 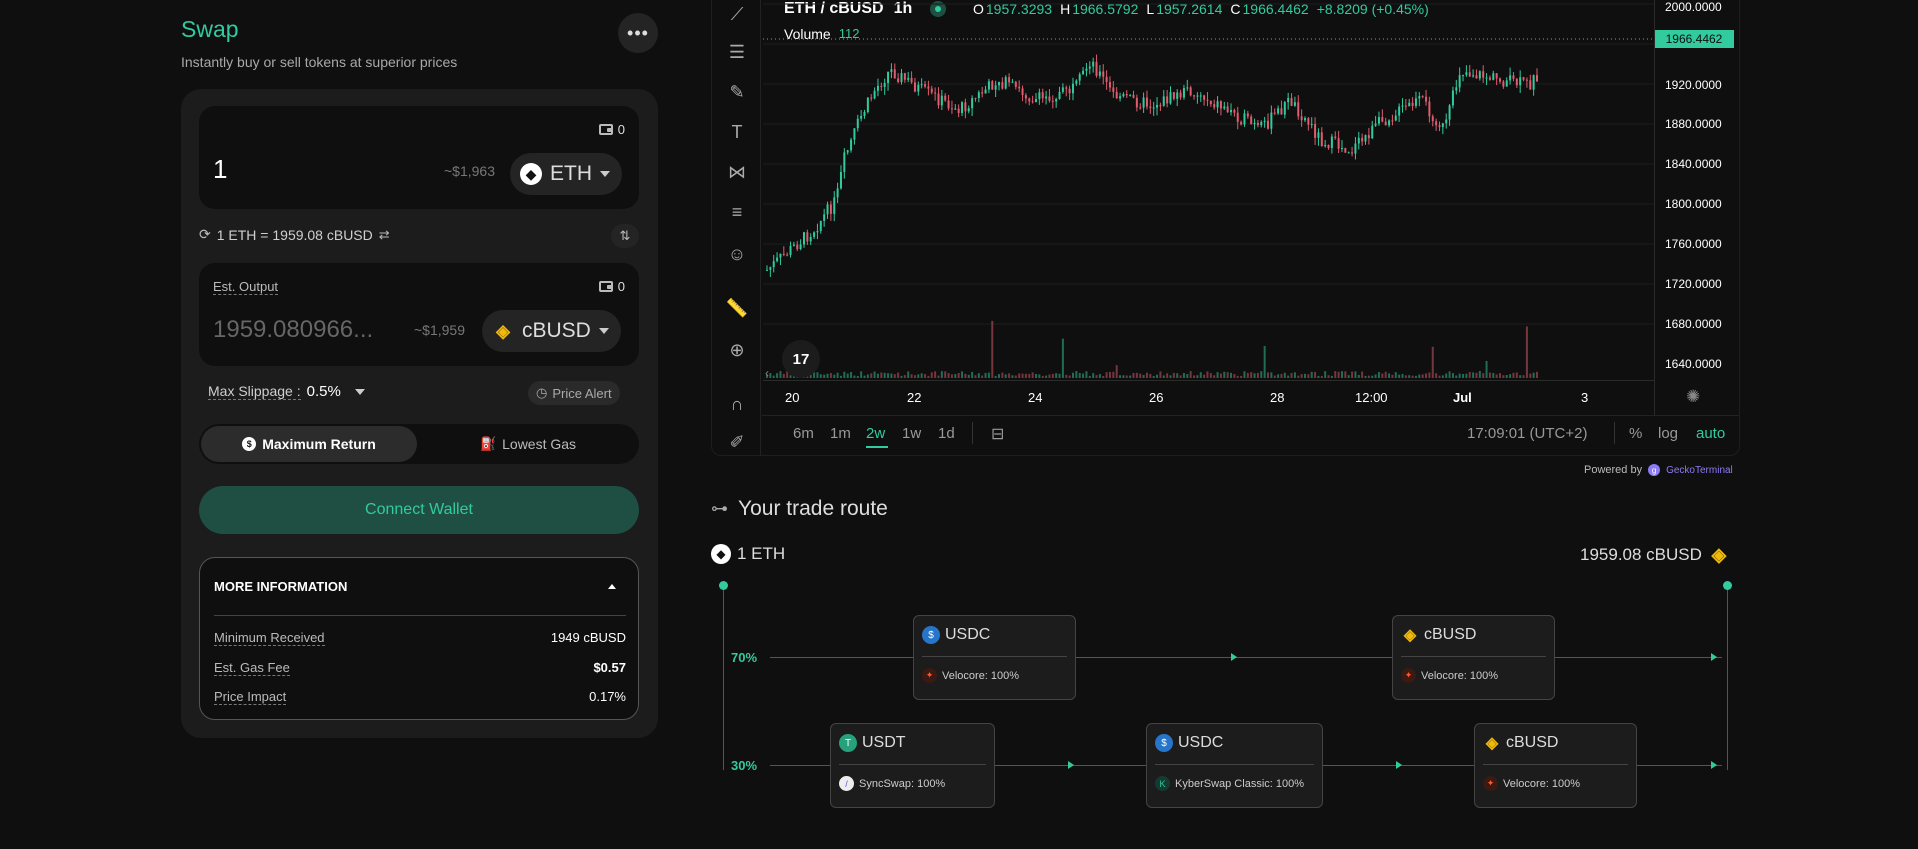 I want to click on invert-rate-icon: ⇄, so click(x=384, y=235).